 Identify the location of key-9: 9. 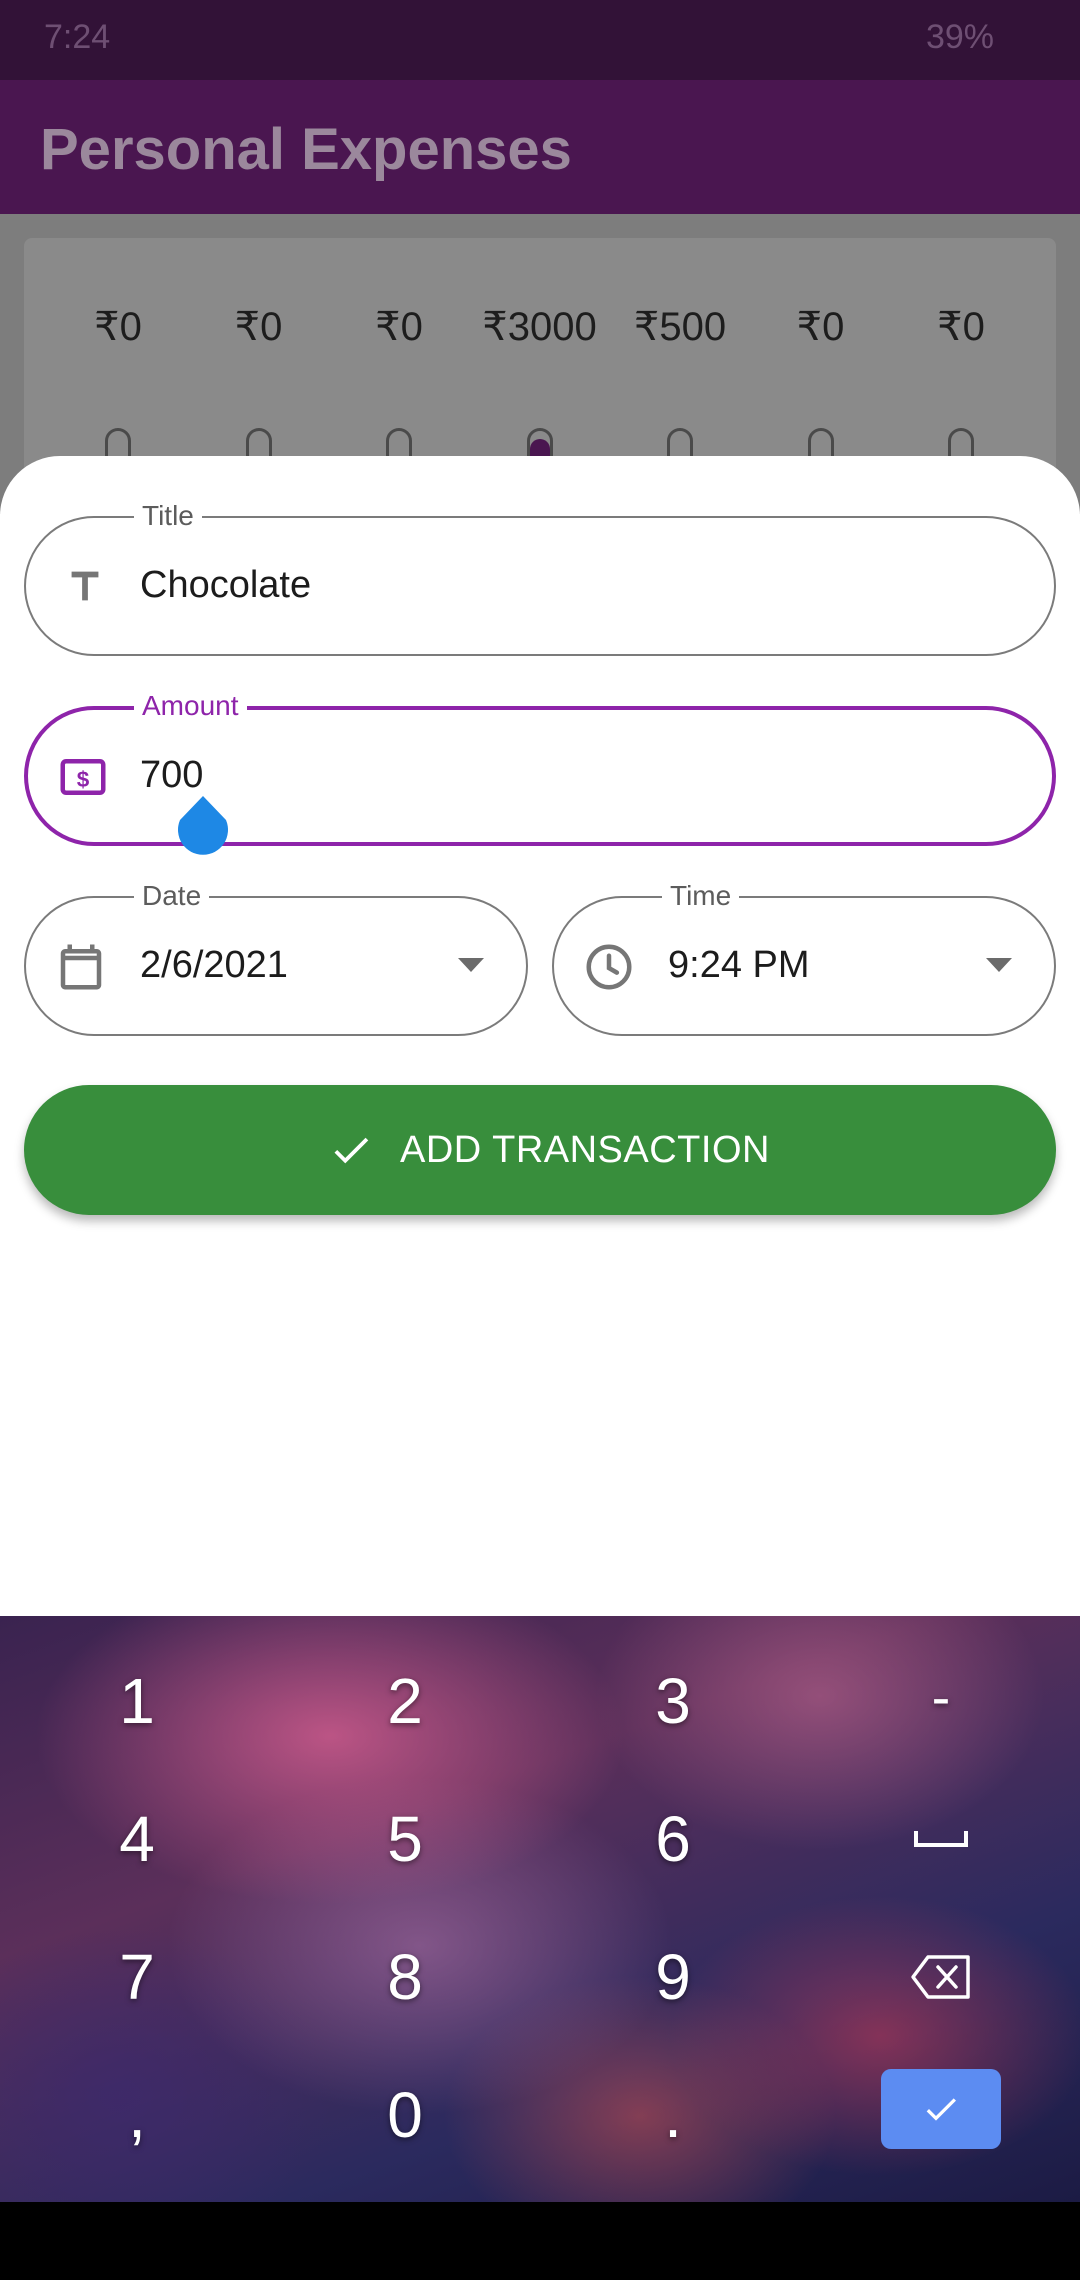
(673, 1977).